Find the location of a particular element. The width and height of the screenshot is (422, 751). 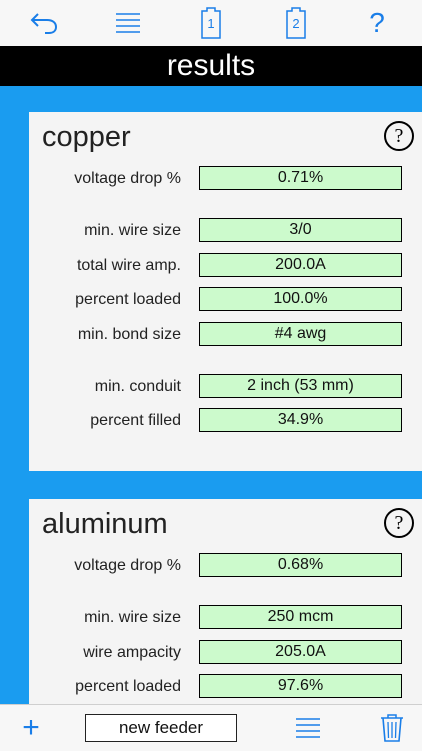

plus-icon: + is located at coordinates (31, 727).